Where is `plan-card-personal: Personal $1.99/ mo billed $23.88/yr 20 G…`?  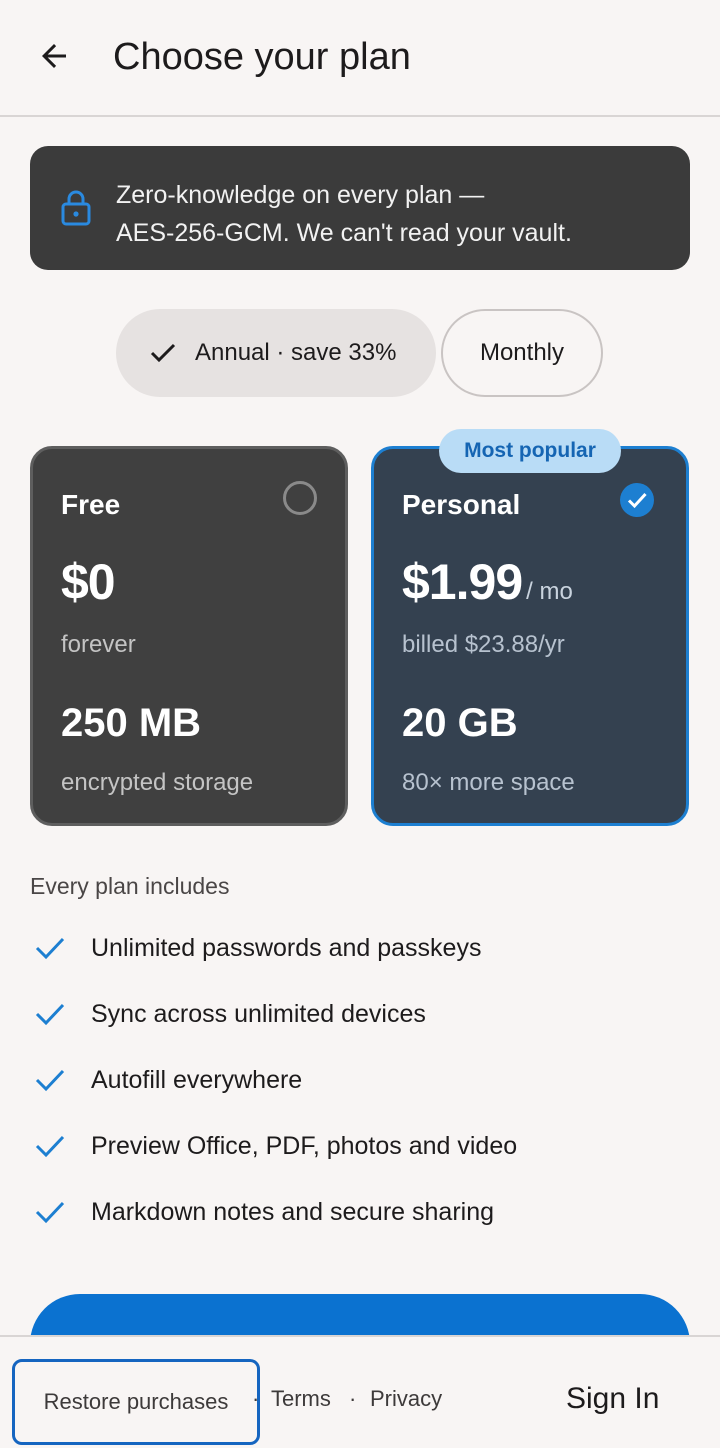 plan-card-personal: Personal $1.99/ mo billed $23.88/yr 20 G… is located at coordinates (530, 636).